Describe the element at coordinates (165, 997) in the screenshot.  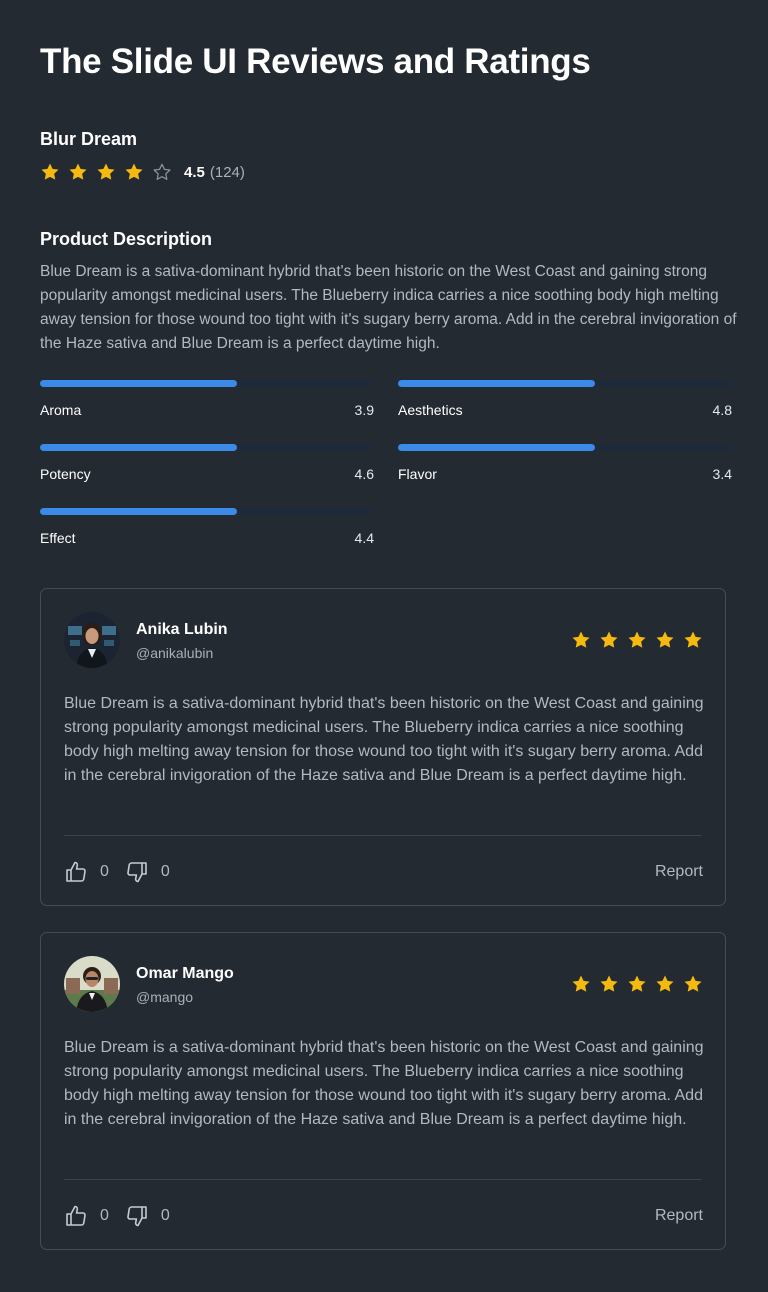
I see `reviewer-handle: @mango` at that location.